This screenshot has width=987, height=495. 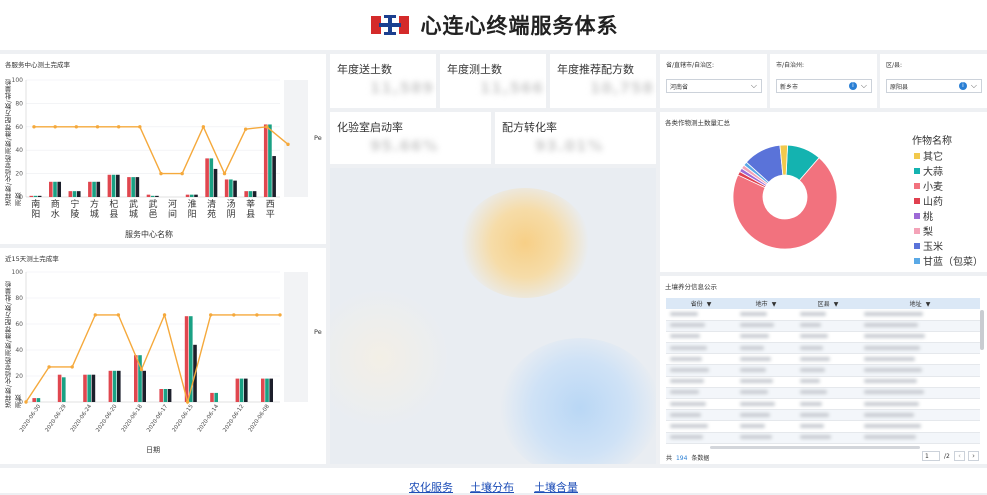 What do you see at coordinates (948, 260) in the screenshot?
I see `legend-item: 甘蓝（包菜）` at bounding box center [948, 260].